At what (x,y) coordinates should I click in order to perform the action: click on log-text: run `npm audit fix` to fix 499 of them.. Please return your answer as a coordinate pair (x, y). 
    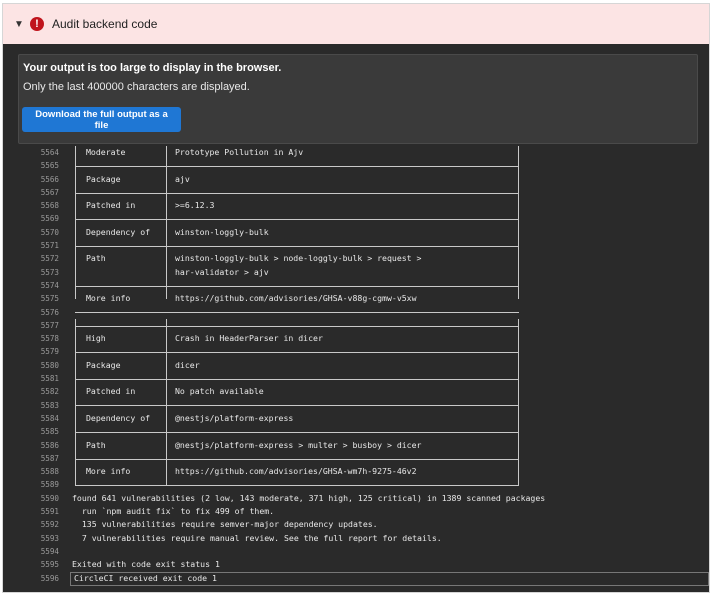
    Looking at the image, I should click on (173, 511).